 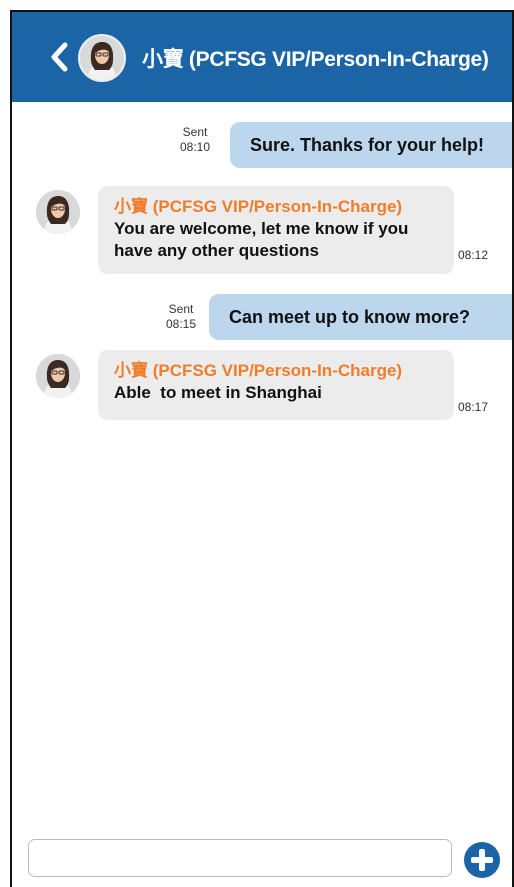 I want to click on message-input, so click(x=240, y=858).